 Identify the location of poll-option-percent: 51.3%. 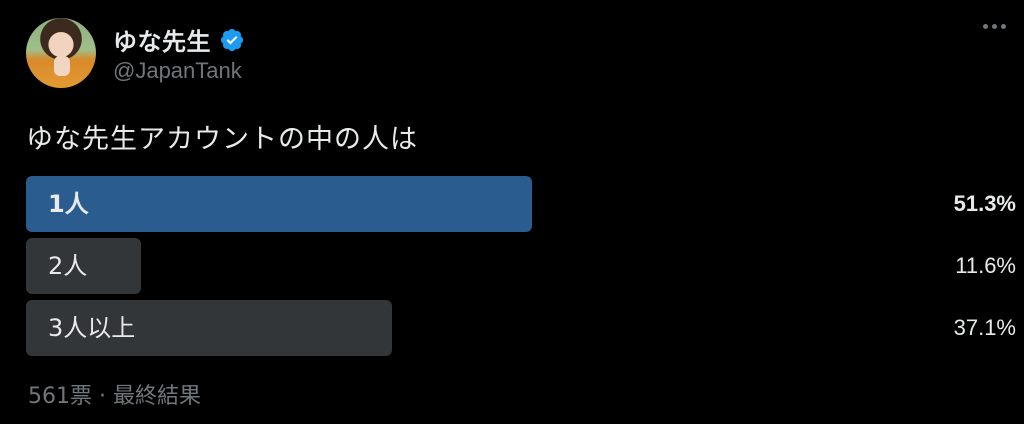
(984, 203).